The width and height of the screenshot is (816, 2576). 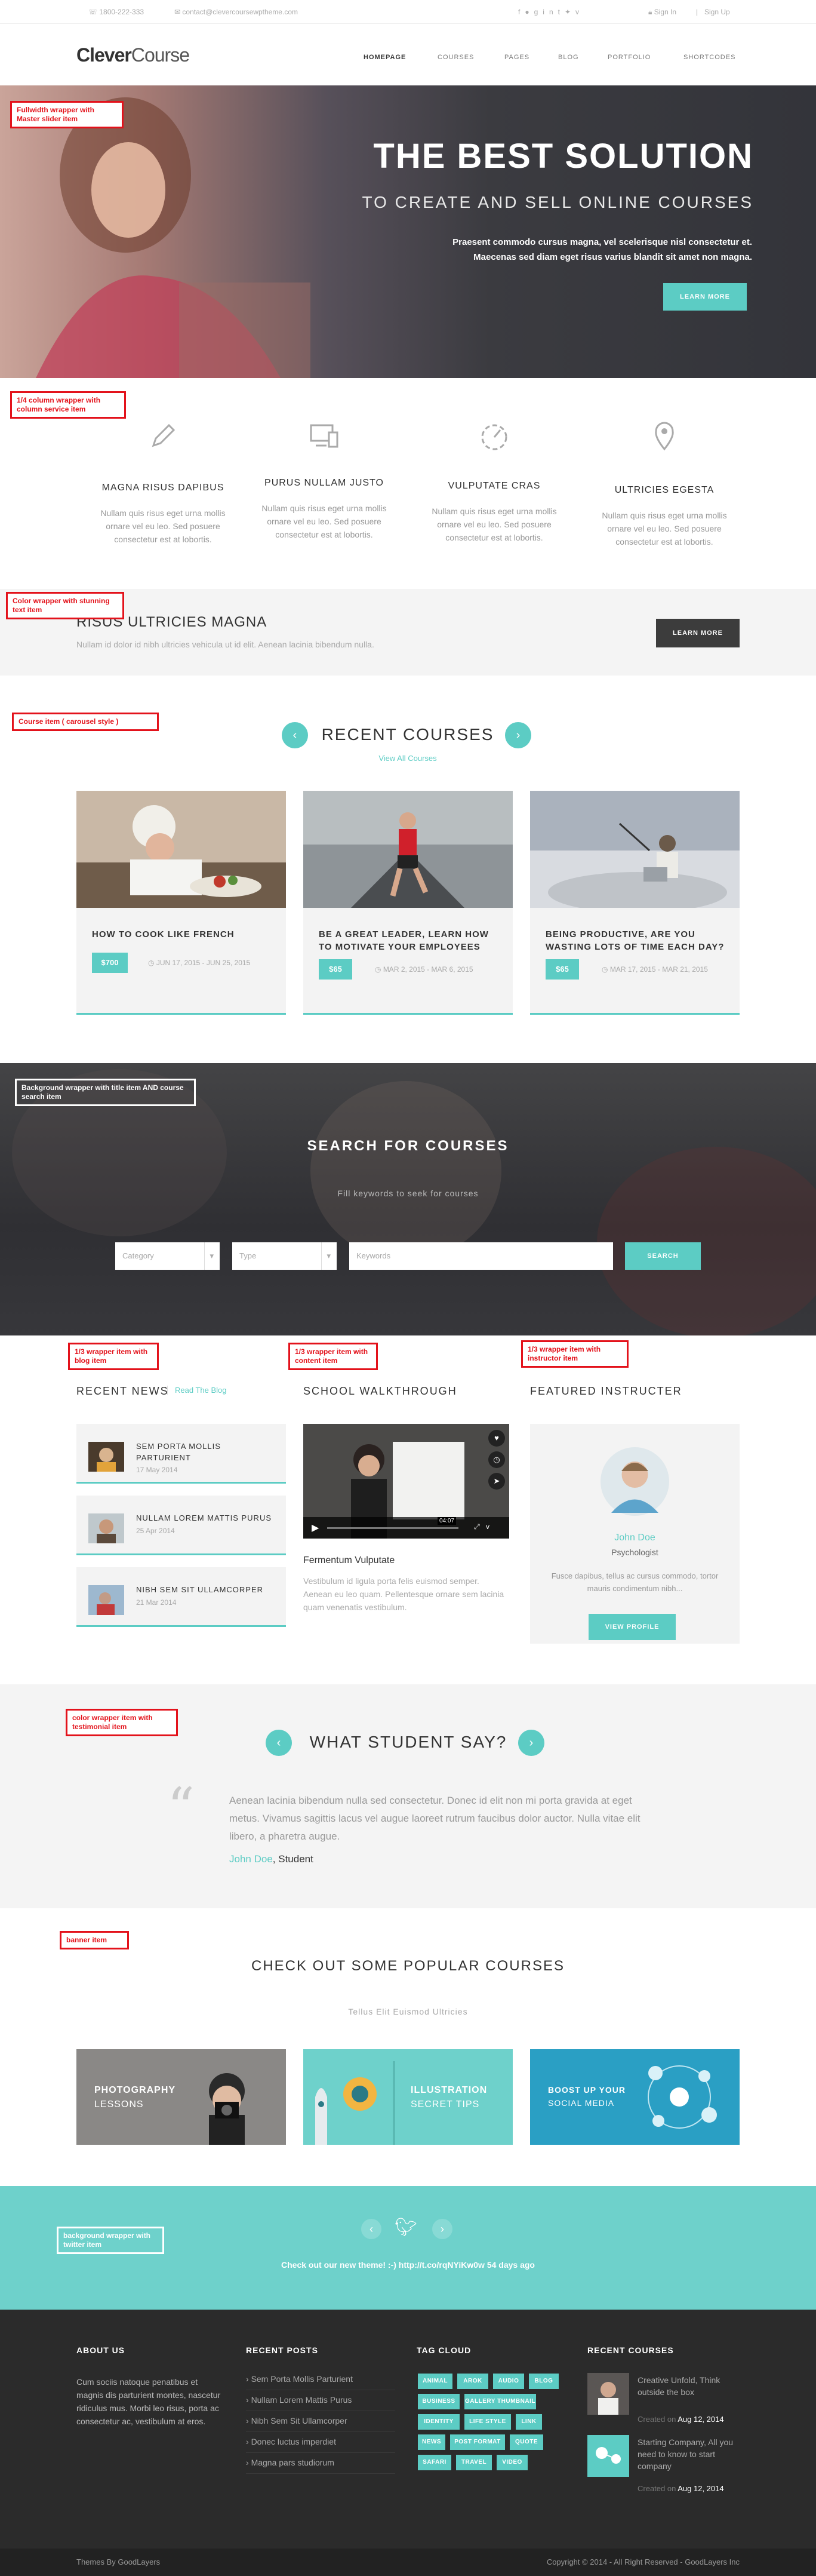 I want to click on chevron-right-icon: ›, so click(x=443, y=2229).